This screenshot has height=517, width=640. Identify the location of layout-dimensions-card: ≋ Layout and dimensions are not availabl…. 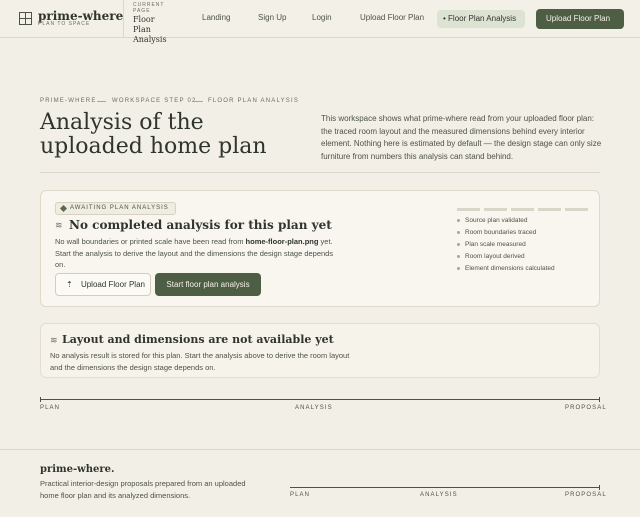
(320, 350).